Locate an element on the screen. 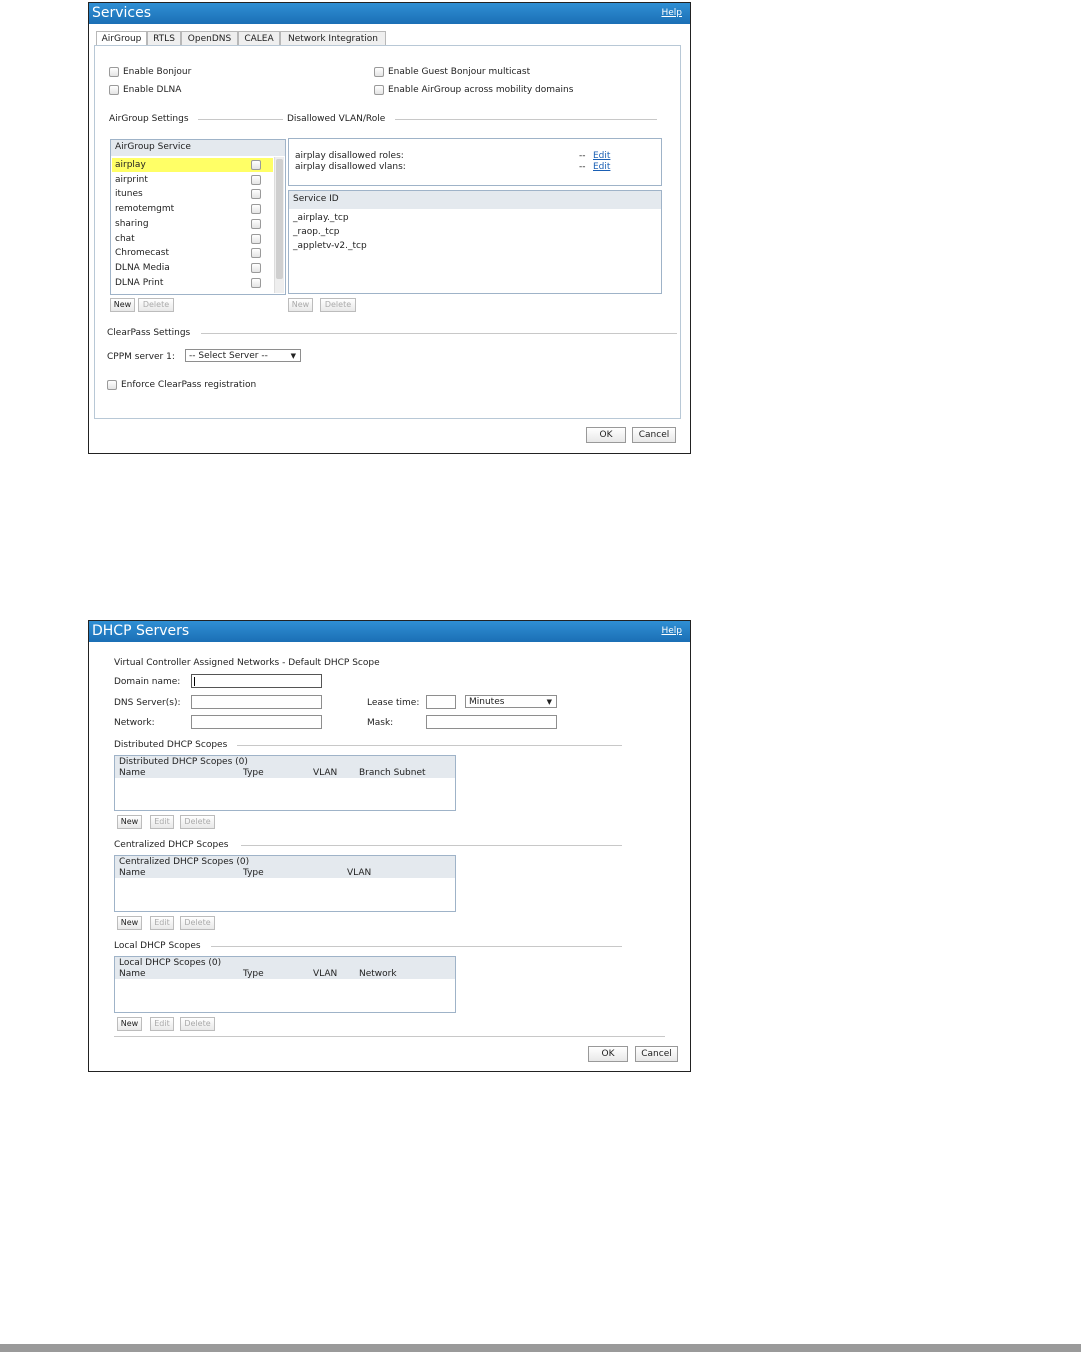 Image resolution: width=1081 pixels, height=1352 pixels. dialog-title: Services is located at coordinates (122, 13).